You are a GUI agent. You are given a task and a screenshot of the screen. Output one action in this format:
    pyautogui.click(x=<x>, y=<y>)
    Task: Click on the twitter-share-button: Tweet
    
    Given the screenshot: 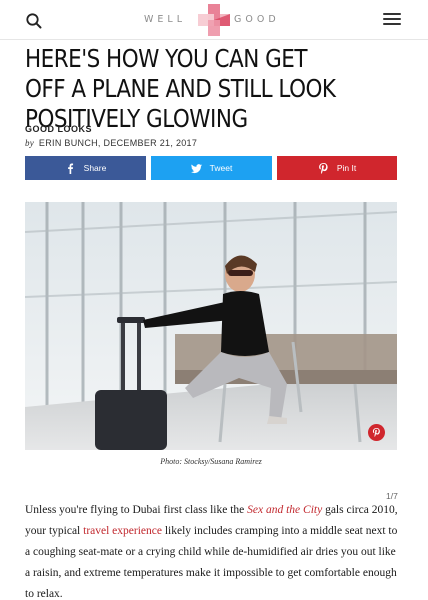 What is the action you would take?
    pyautogui.click(x=211, y=168)
    